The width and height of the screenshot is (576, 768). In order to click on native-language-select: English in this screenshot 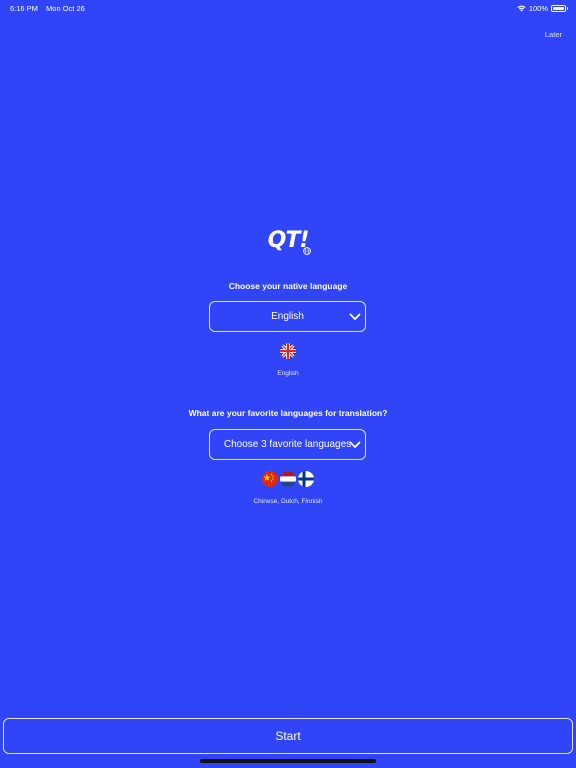, I will do `click(287, 316)`.